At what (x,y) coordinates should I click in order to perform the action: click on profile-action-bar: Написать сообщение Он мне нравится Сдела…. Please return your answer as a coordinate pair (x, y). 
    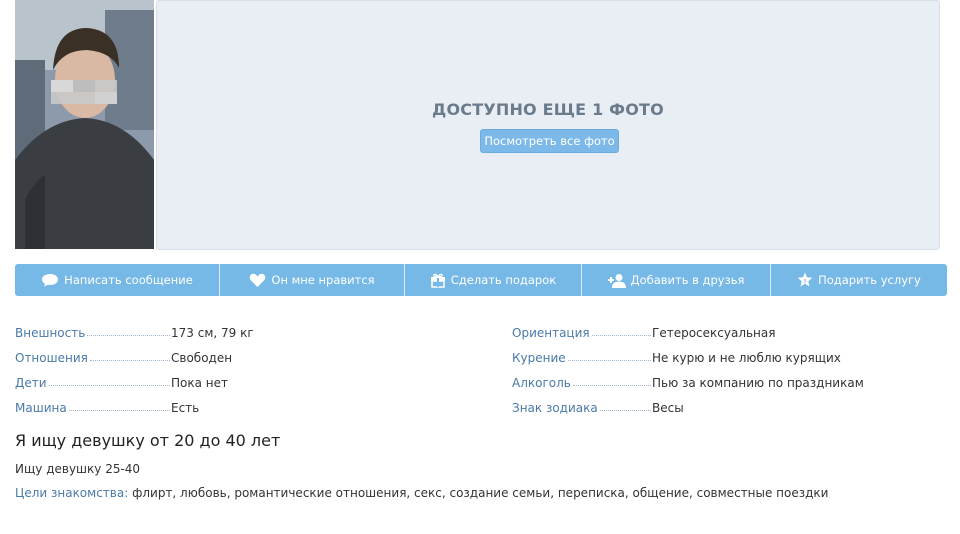
    Looking at the image, I should click on (481, 280).